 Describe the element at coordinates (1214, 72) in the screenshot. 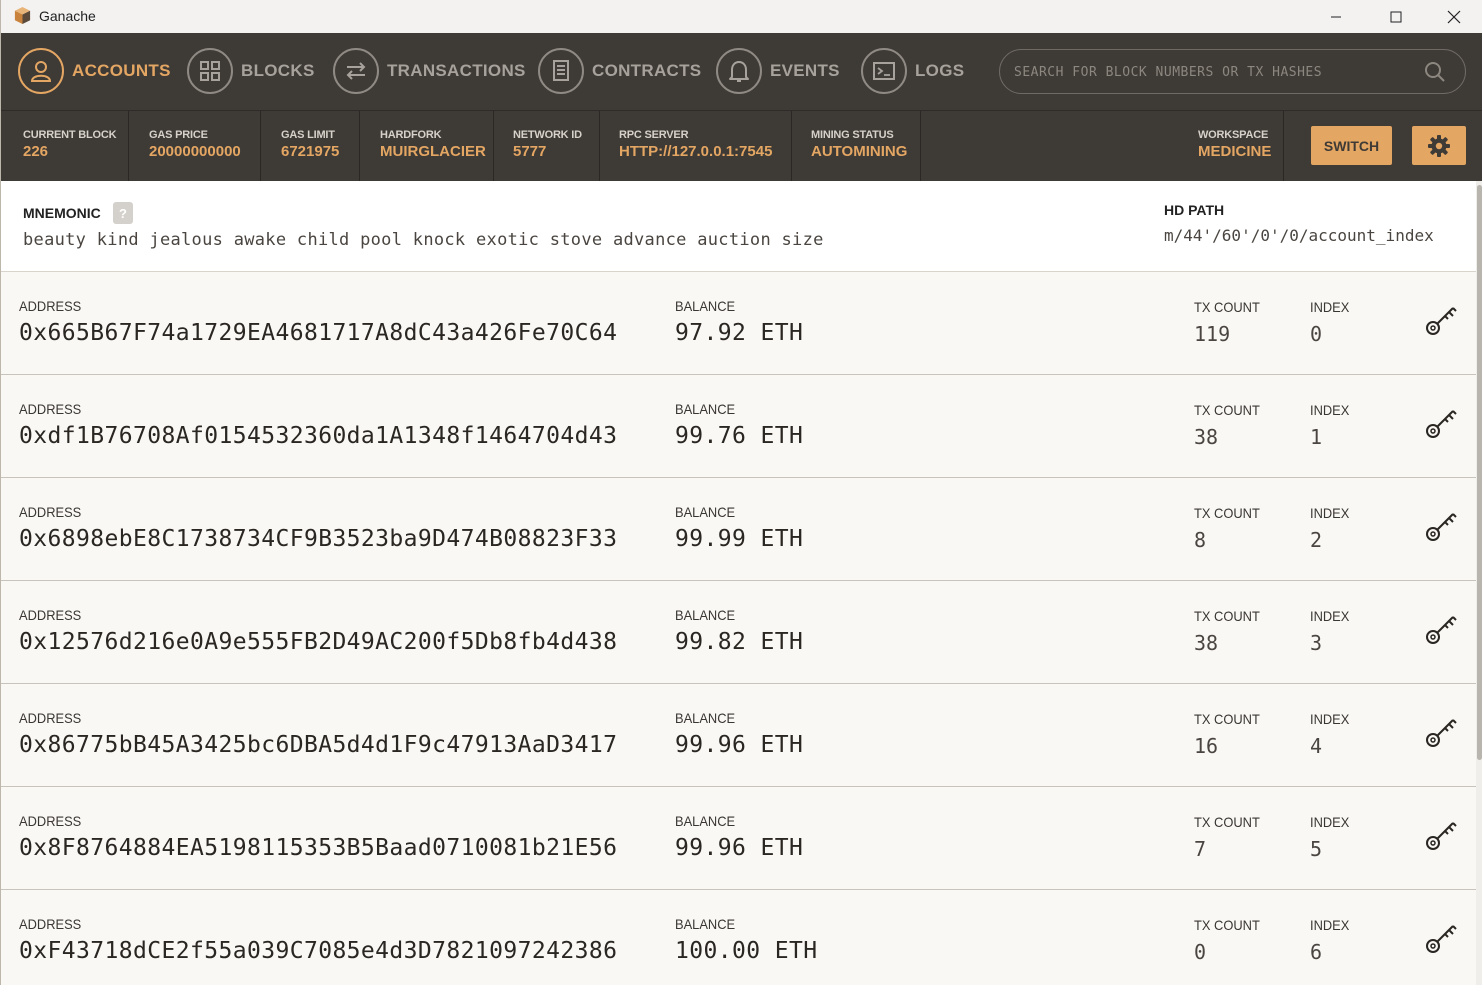

I see `search-input` at that location.